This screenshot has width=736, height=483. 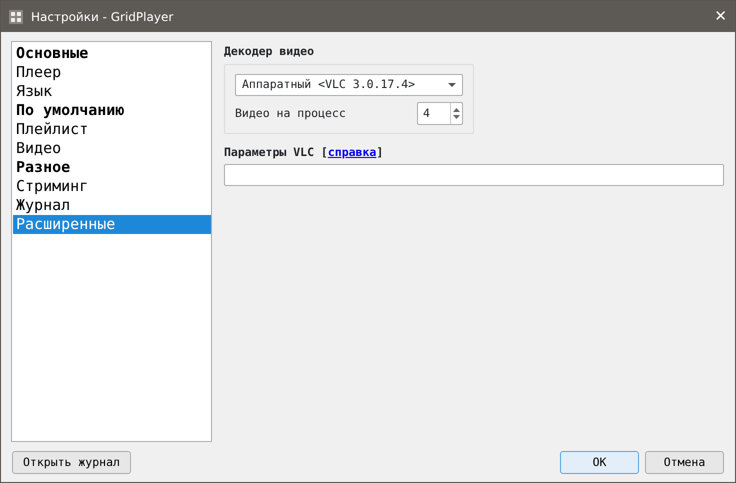 What do you see at coordinates (684, 462) in the screenshot?
I see `cancel-button: Отмена` at bounding box center [684, 462].